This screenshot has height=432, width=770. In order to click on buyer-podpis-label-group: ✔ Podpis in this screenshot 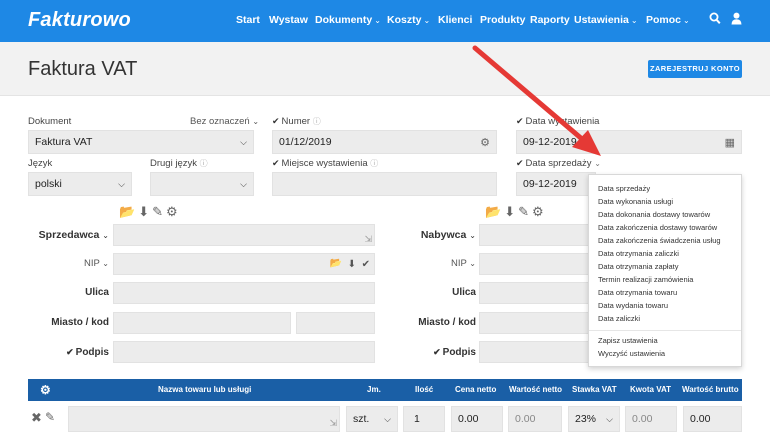, I will do `click(435, 352)`.